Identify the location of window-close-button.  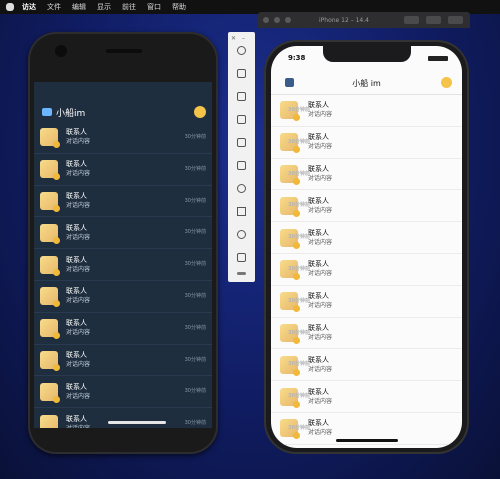
(266, 20).